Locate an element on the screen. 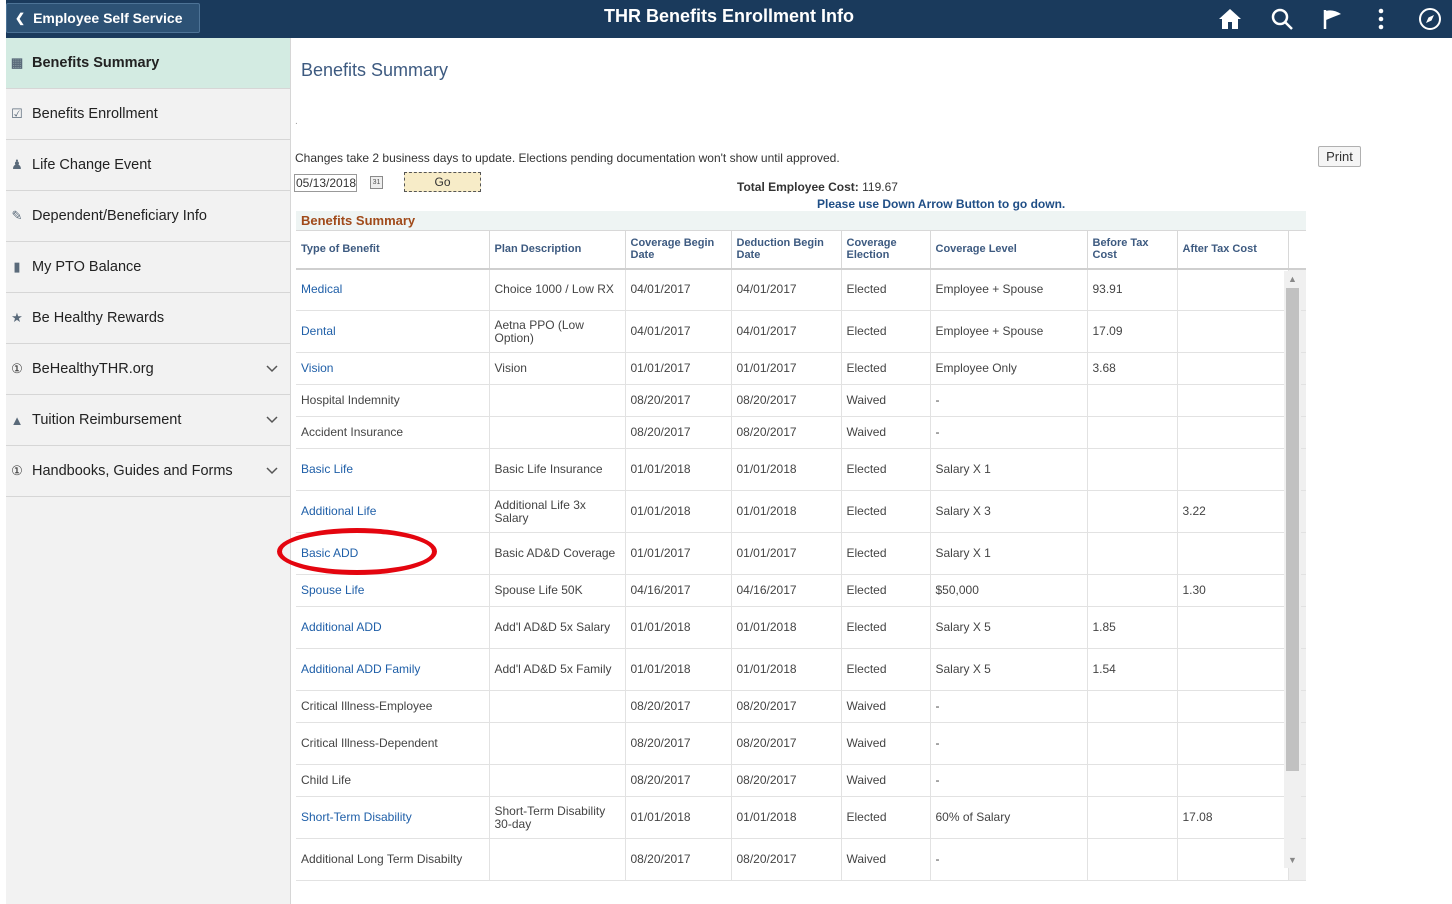  before-tax-cost: 3.68 is located at coordinates (1132, 368).